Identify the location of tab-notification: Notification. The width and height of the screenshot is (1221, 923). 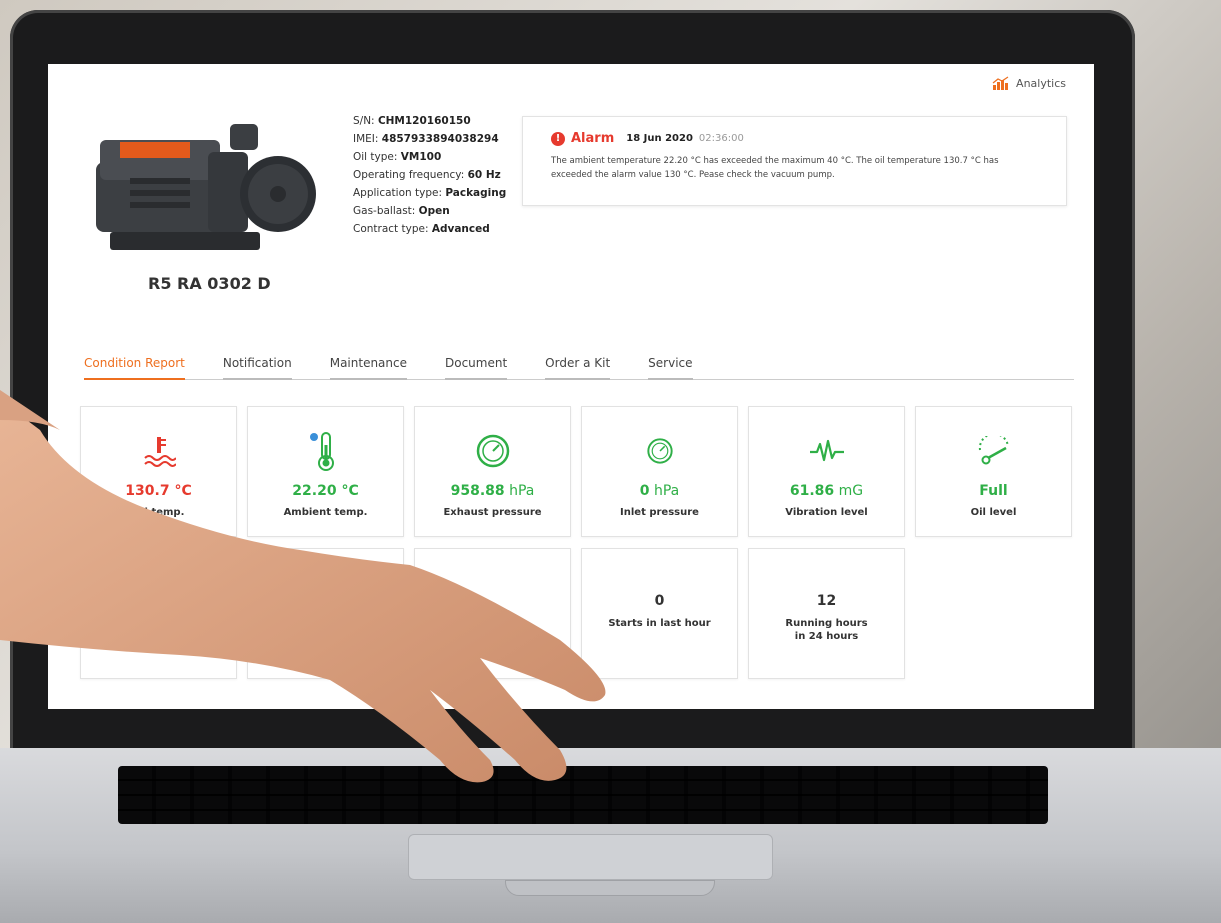
(257, 368).